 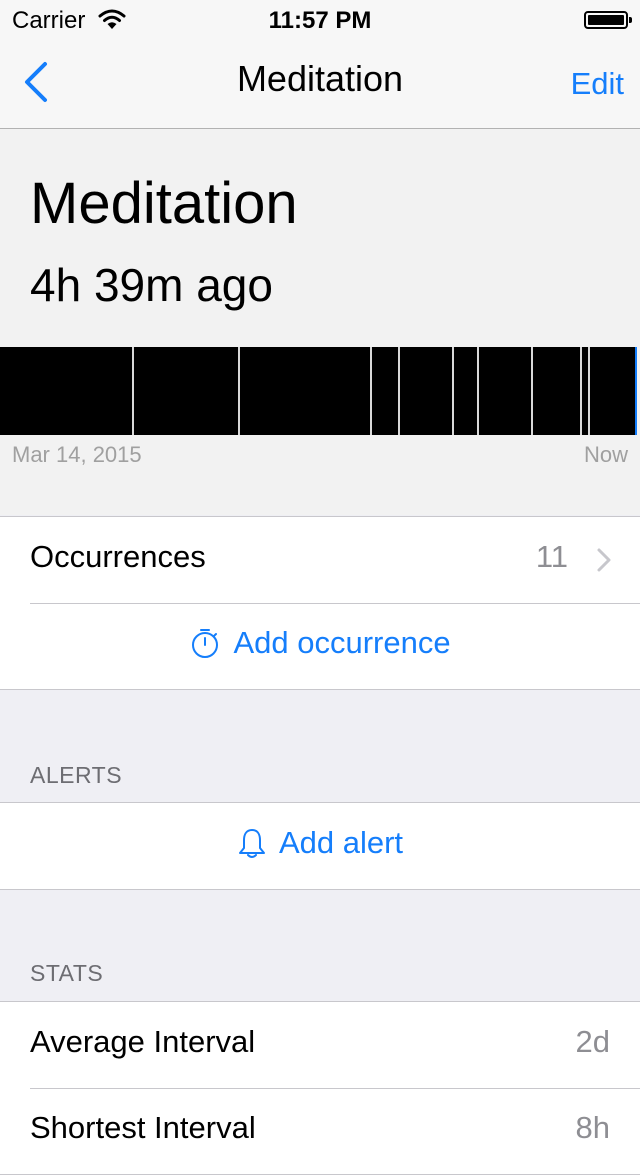 I want to click on status-bar: Carrier 11:57 PM, so click(x=320, y=20).